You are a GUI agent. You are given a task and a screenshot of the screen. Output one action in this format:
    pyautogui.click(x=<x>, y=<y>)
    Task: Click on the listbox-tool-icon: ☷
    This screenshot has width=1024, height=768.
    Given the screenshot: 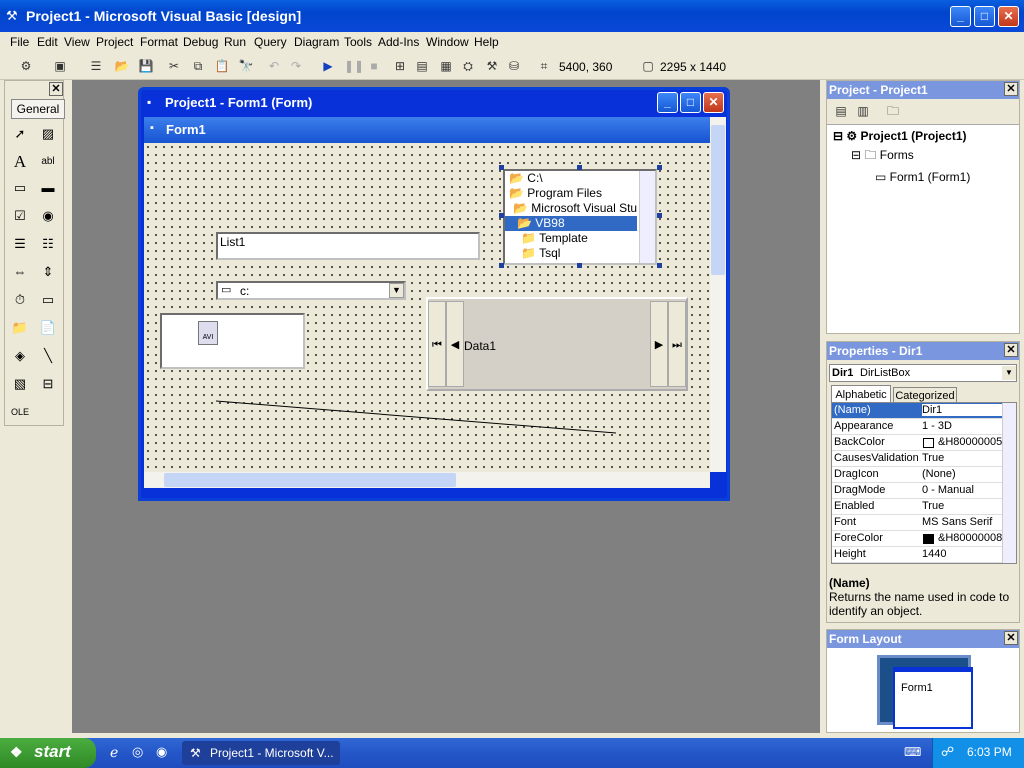 What is the action you would take?
    pyautogui.click(x=48, y=244)
    